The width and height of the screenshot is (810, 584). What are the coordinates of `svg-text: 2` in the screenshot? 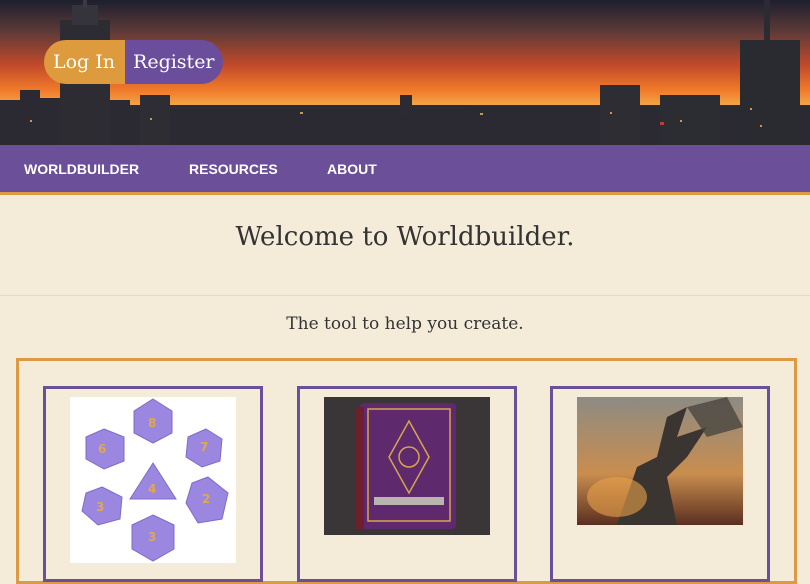 It's located at (206, 499).